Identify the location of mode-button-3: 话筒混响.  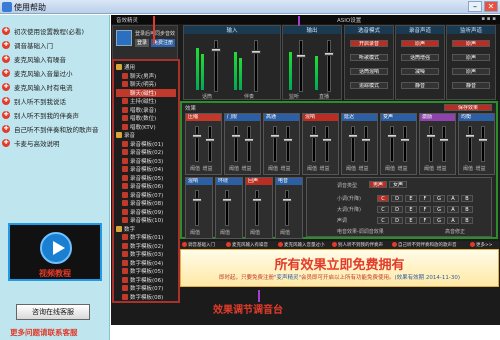
(369, 71).